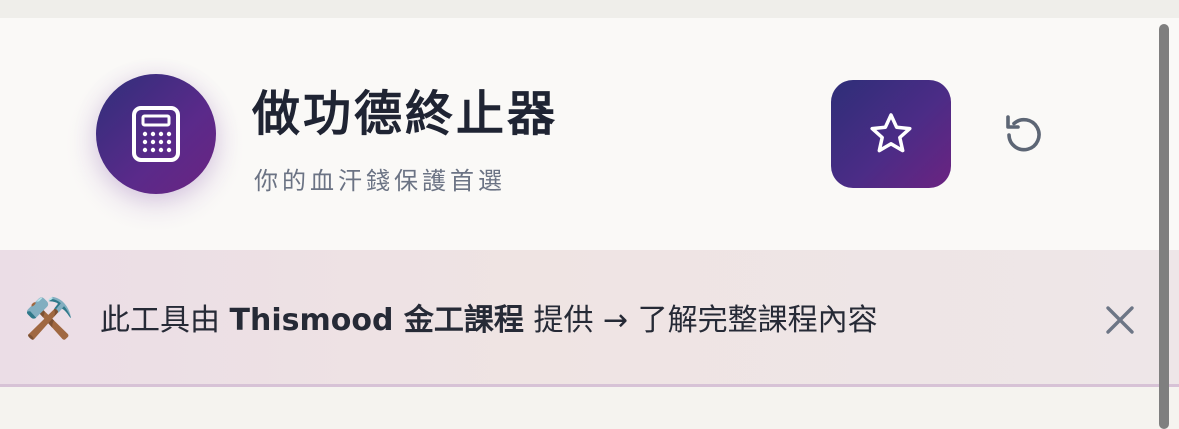 This screenshot has width=1179, height=429. I want to click on close-notice-button, so click(1120, 320).